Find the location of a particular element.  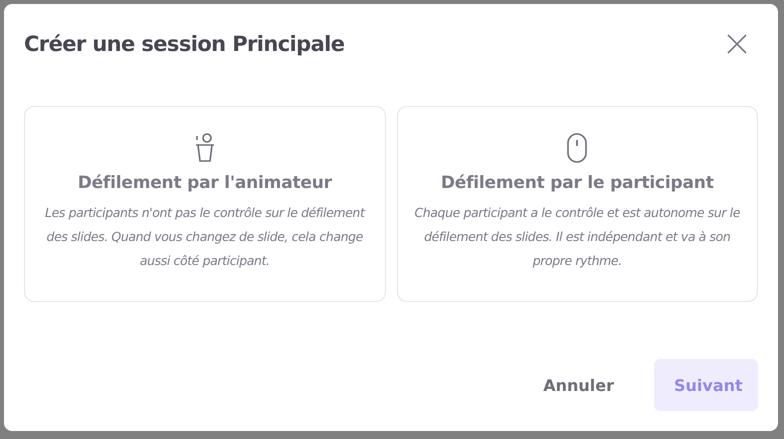

option-description: Les participants n'ont pas le contrôle sur le défilement des slides. Quand vous changez de slide, cela change aussi côté participant. is located at coordinates (205, 237).